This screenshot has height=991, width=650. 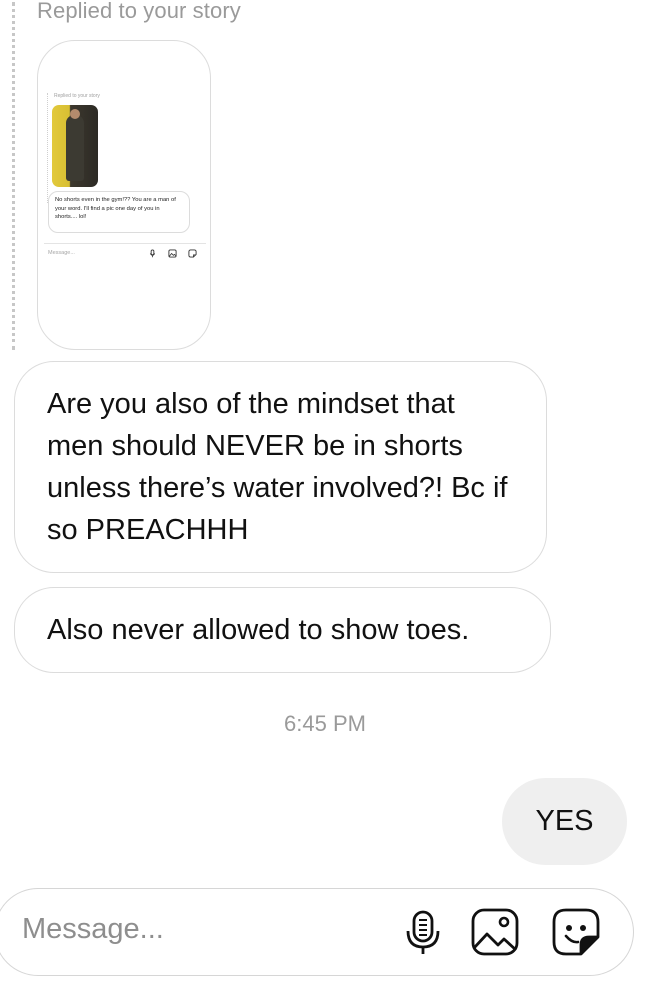 What do you see at coordinates (172, 253) in the screenshot?
I see `mini-image-icon` at bounding box center [172, 253].